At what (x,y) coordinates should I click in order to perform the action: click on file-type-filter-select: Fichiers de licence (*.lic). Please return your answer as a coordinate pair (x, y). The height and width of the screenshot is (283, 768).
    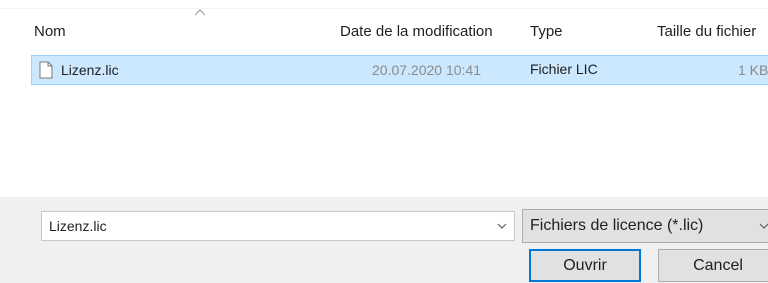
    Looking at the image, I should click on (645, 226).